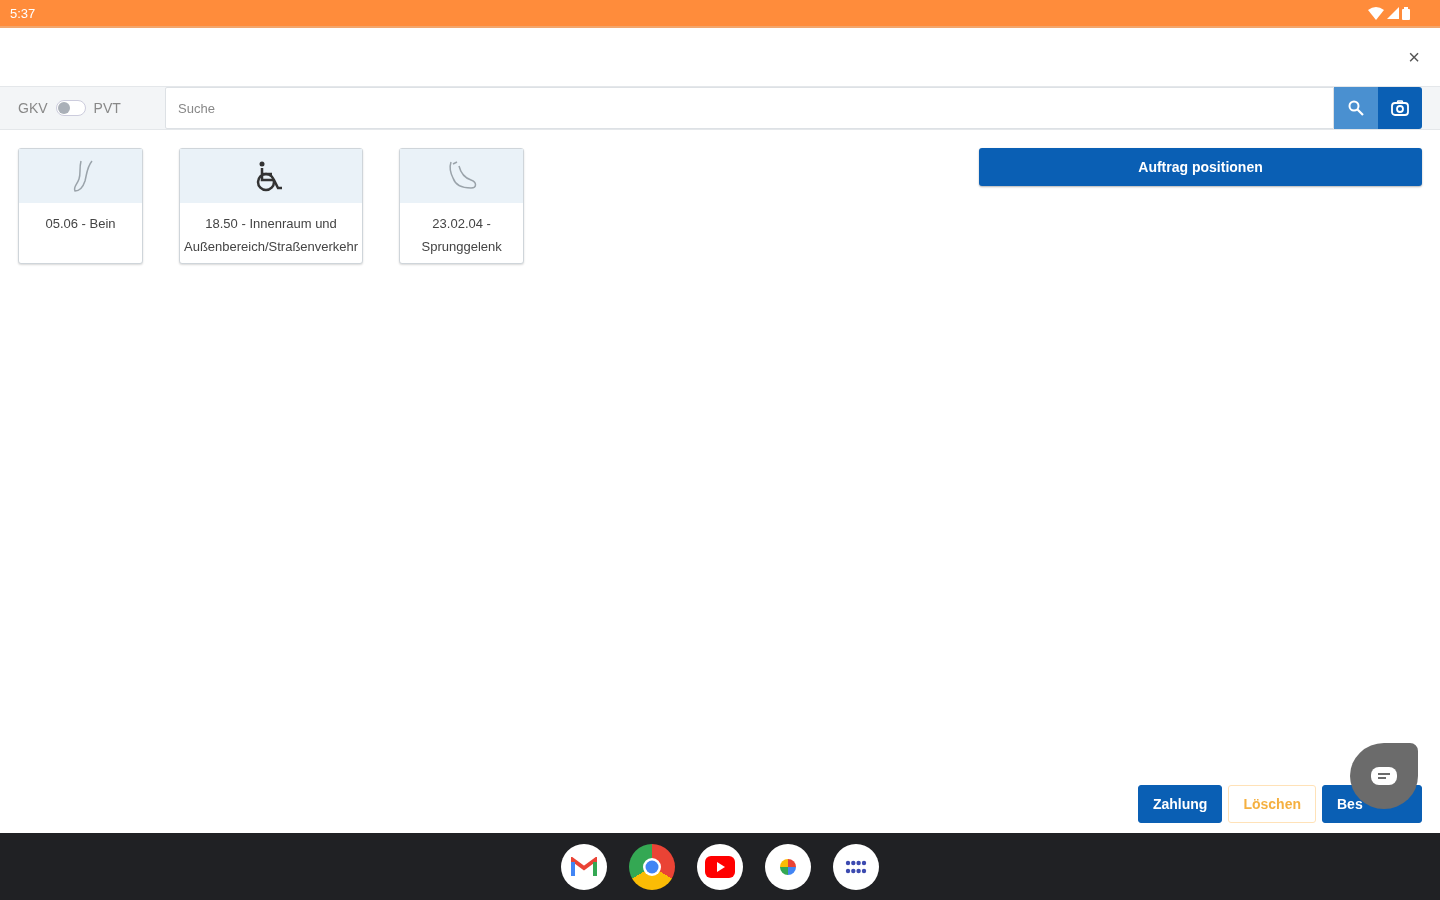 This screenshot has height=900, width=1440. I want to click on search-field: Suche, so click(749, 108).